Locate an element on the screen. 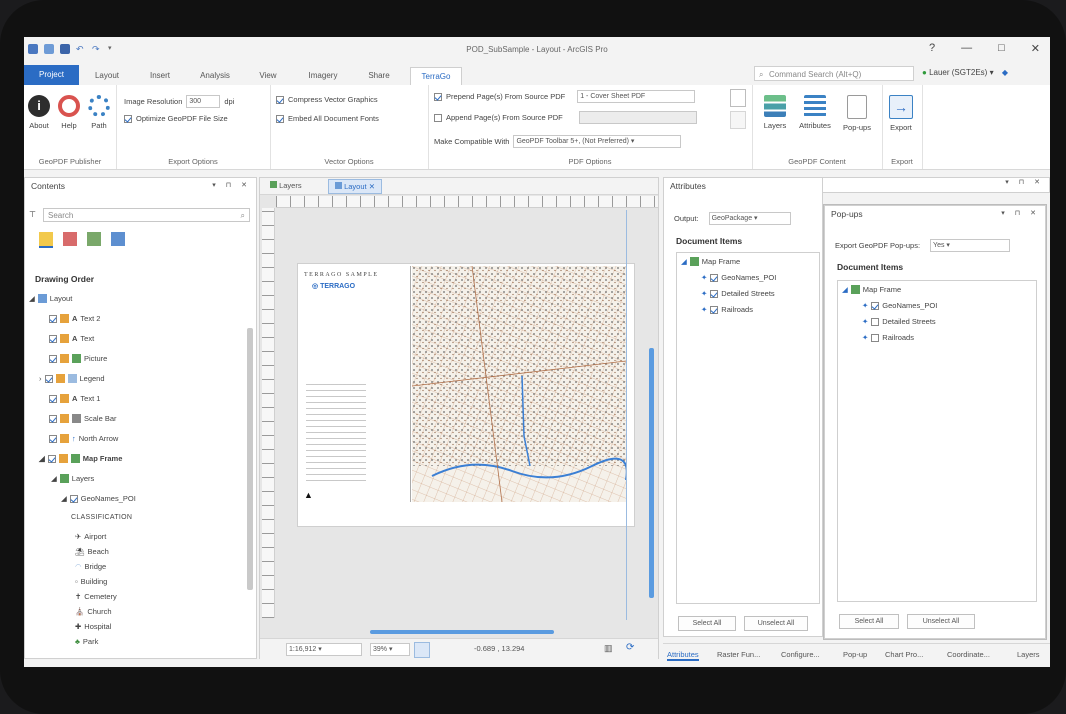 This screenshot has width=1066, height=714. tree-item-north-arrow: ↑ North Arrow is located at coordinates (83, 438).